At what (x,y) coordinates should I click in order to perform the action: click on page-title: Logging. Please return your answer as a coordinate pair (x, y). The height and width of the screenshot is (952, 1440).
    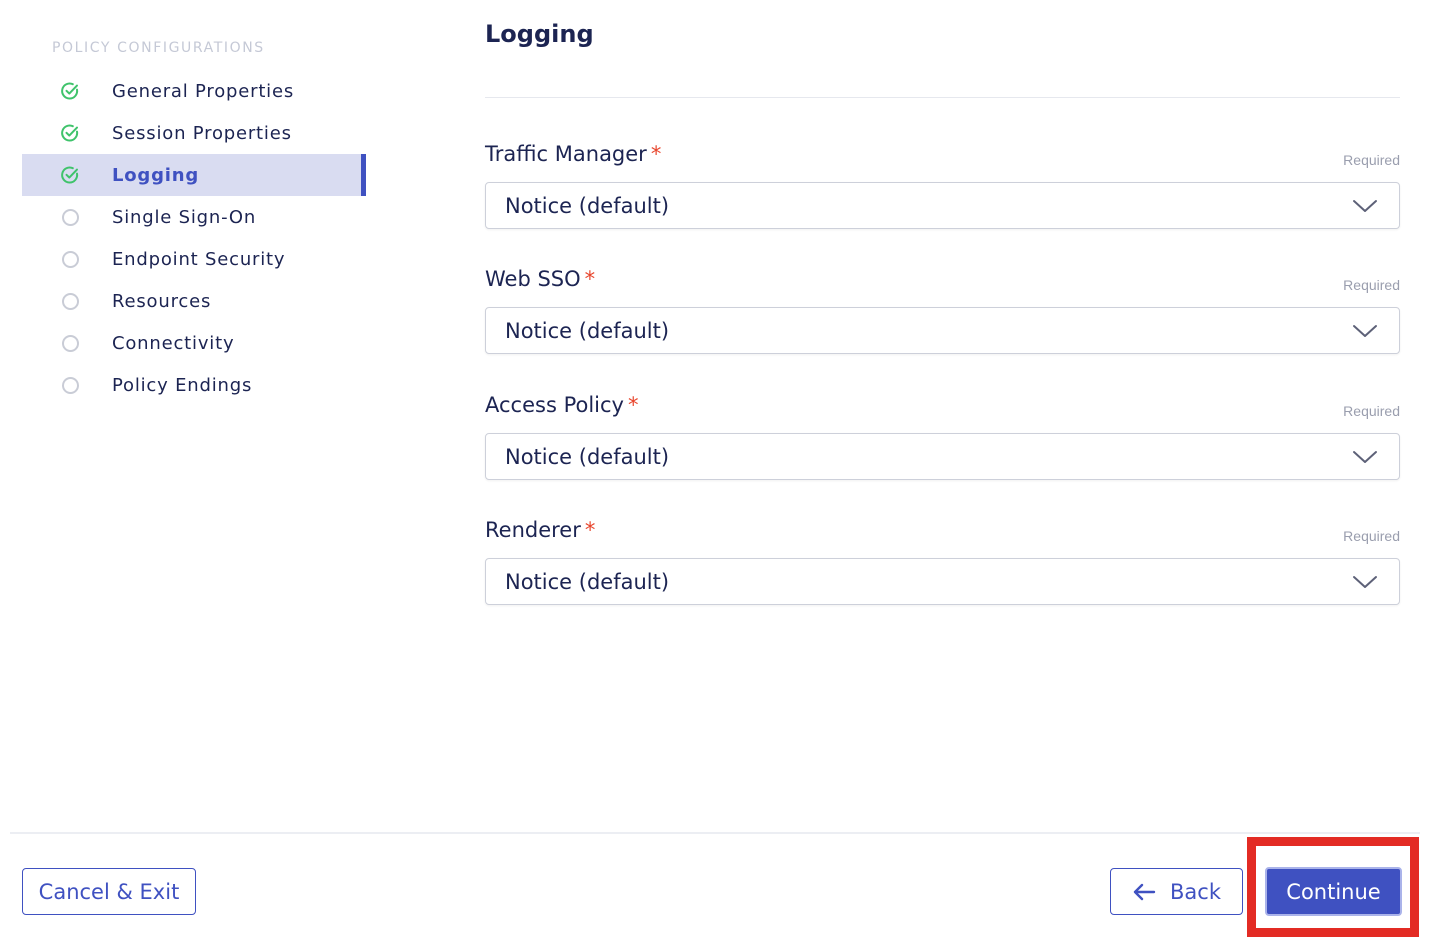
    Looking at the image, I should click on (539, 34).